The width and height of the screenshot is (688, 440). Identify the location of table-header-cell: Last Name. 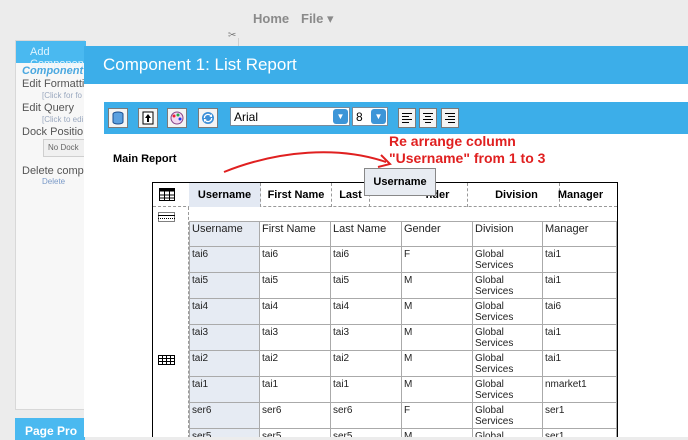
(366, 234).